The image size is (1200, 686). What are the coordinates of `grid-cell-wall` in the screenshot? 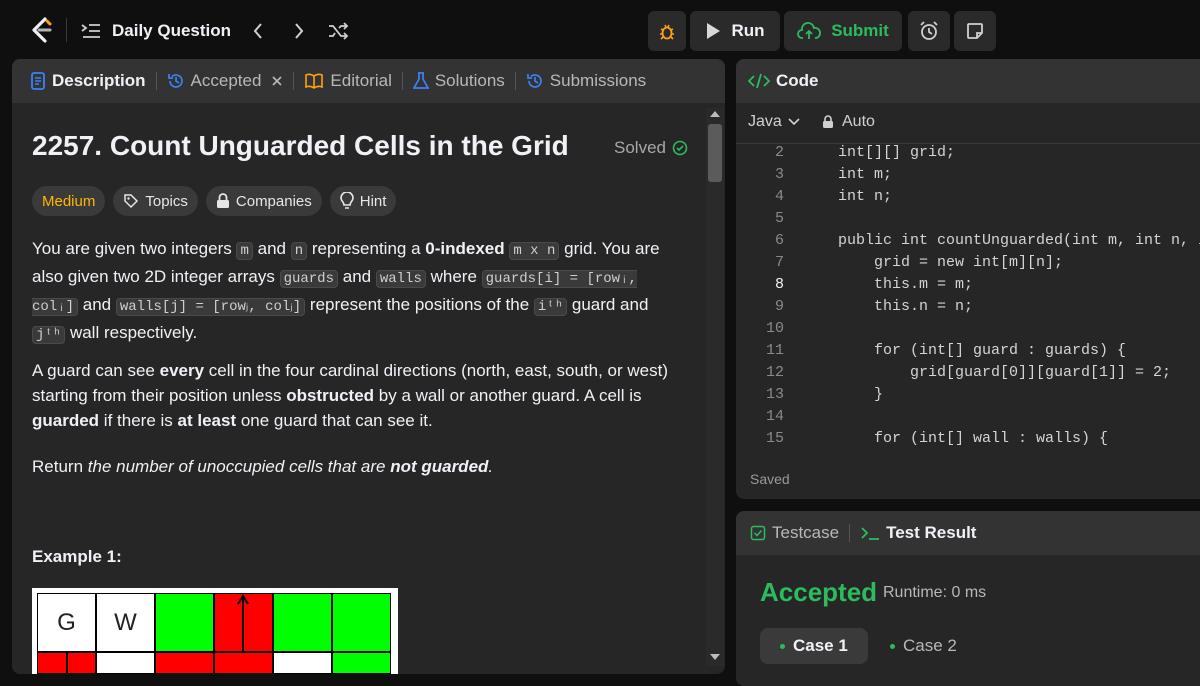 It's located at (125, 663).